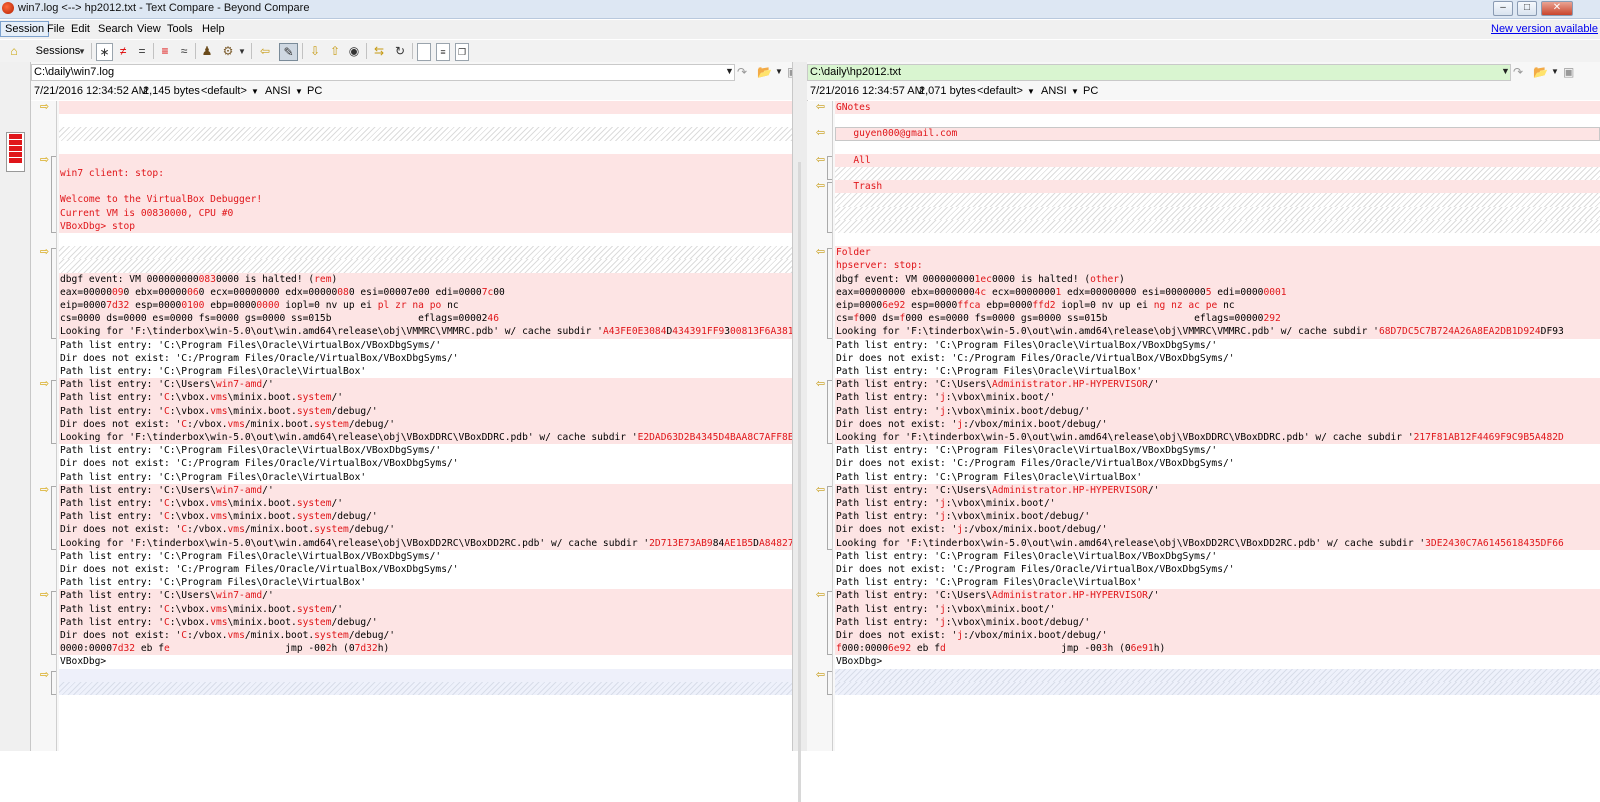 The image size is (1600, 802). I want to click on menu-file: File, so click(56, 29).